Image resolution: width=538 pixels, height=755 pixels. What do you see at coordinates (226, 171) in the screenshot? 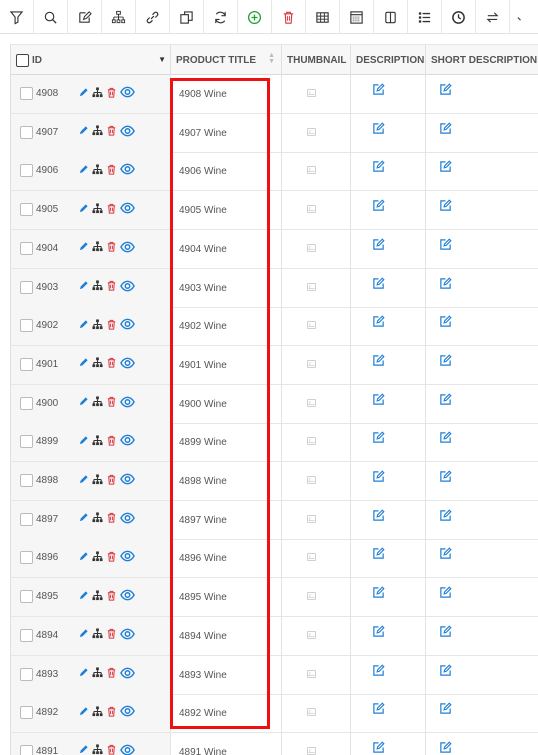
I see `product-title-cell: 4906 Wine` at bounding box center [226, 171].